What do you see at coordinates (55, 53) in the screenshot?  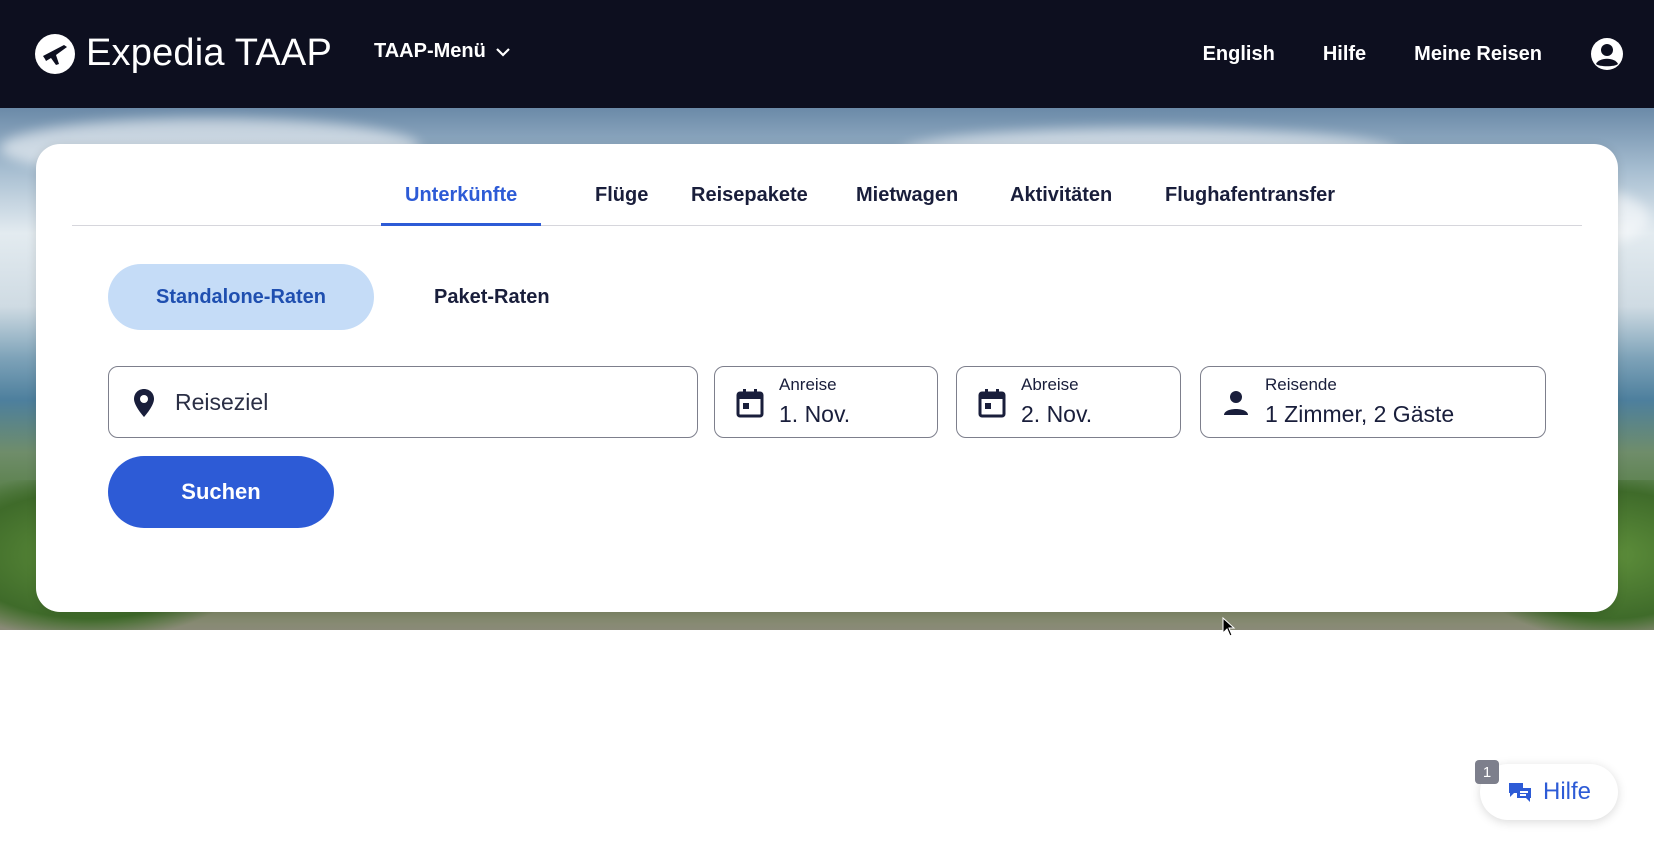 I see `plane-logo-icon` at bounding box center [55, 53].